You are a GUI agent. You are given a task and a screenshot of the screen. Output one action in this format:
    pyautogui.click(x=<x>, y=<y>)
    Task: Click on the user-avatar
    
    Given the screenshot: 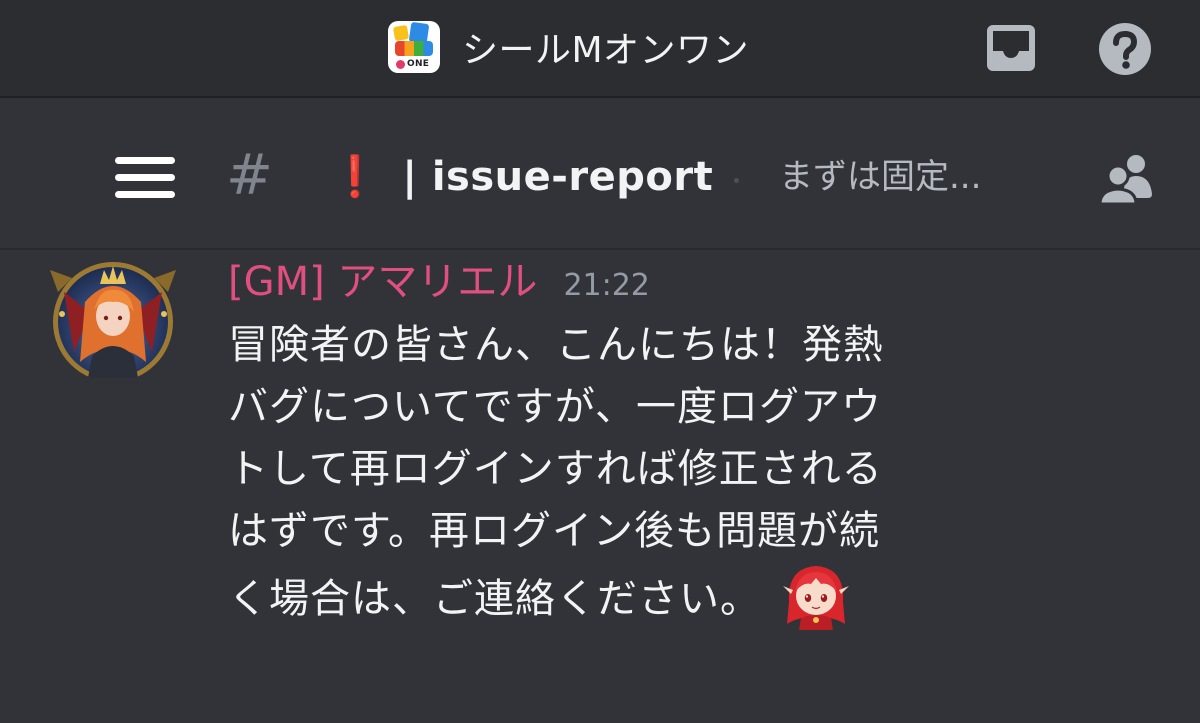 What is the action you would take?
    pyautogui.click(x=113, y=315)
    